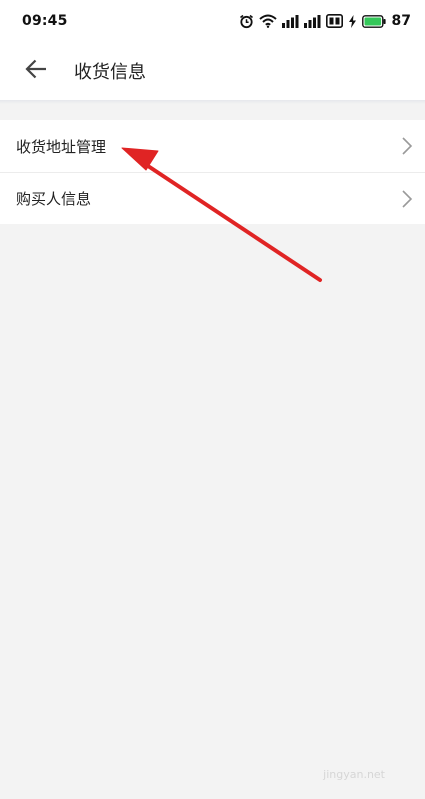 The height and width of the screenshot is (799, 425). Describe the element at coordinates (401, 21) in the screenshot. I see `battery-level: 87` at that location.